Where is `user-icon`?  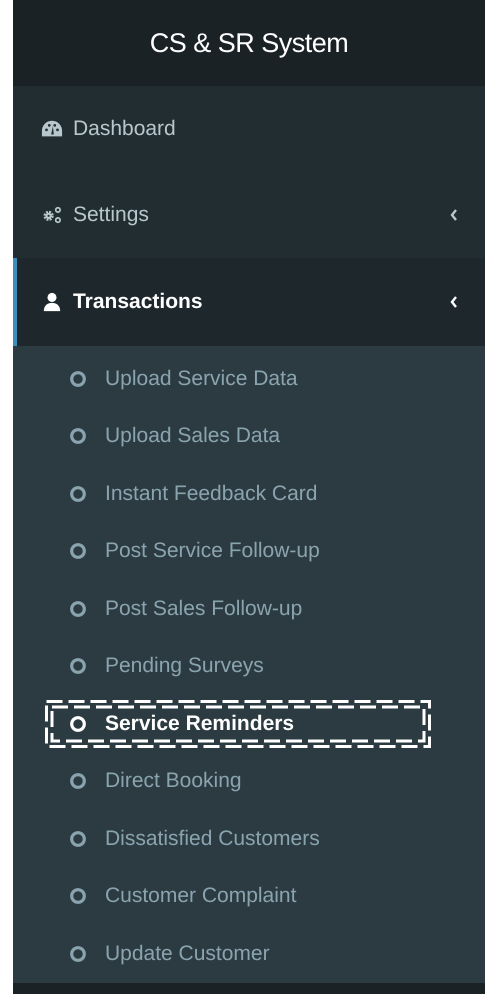
user-icon is located at coordinates (52, 302).